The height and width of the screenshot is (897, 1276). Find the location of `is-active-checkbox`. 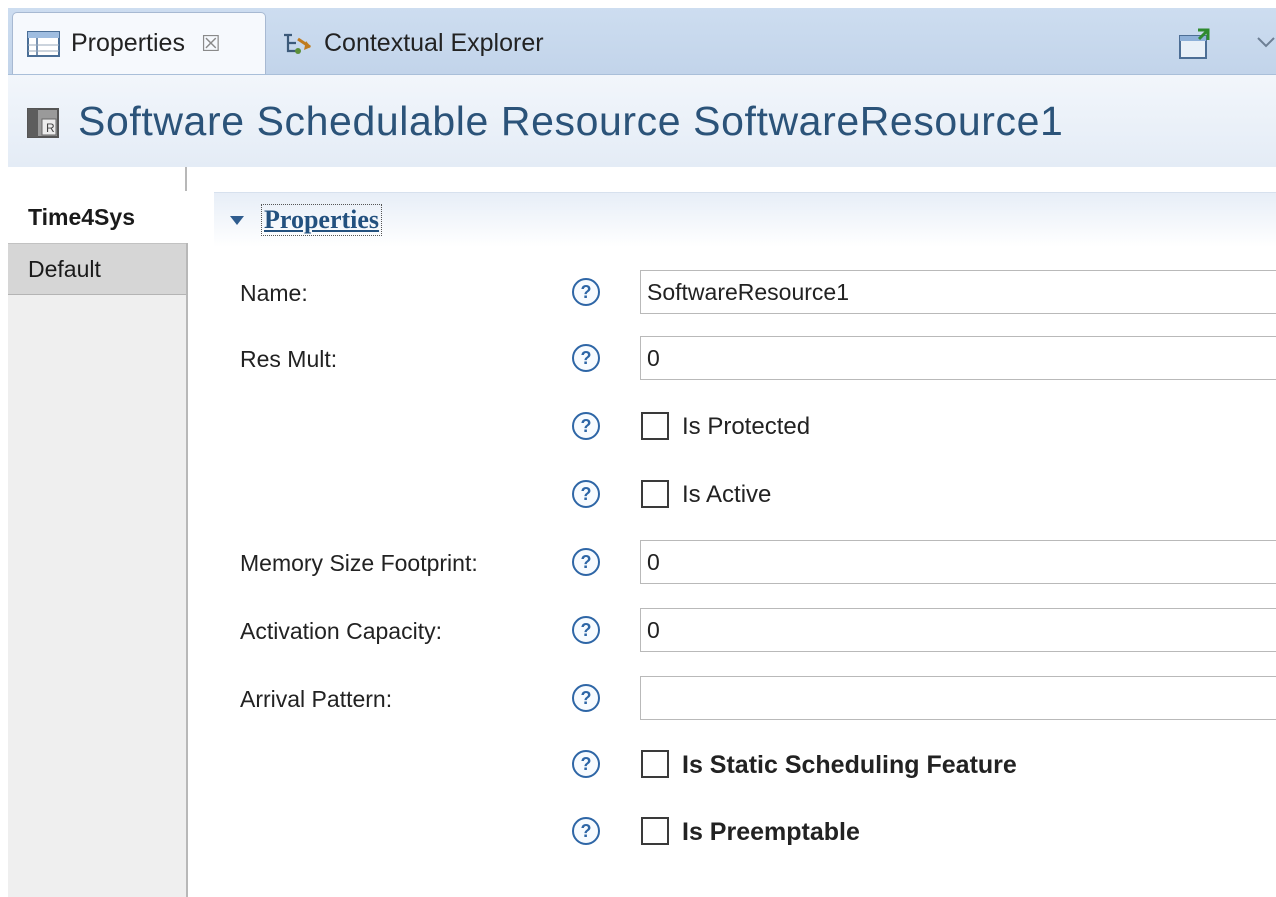

is-active-checkbox is located at coordinates (655, 494).